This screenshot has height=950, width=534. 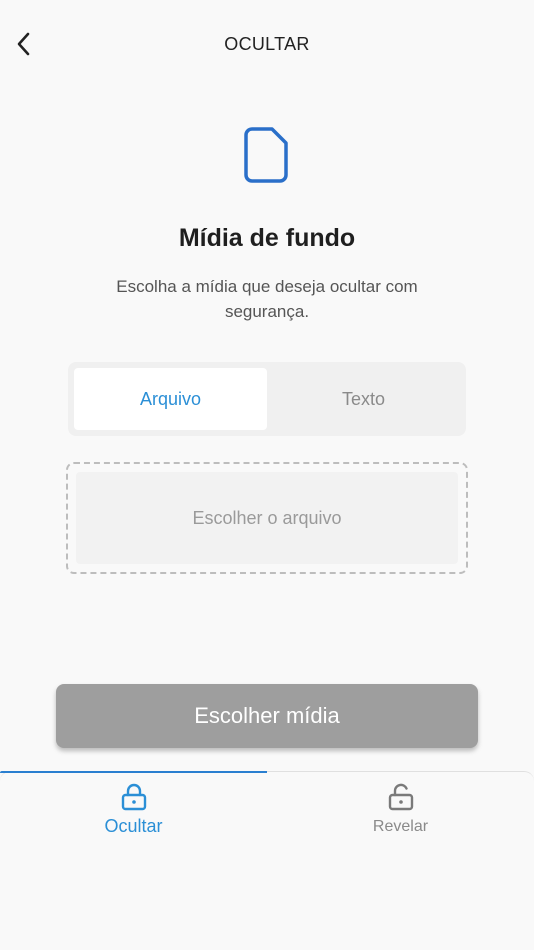 I want to click on app-header: OCULTAR, so click(x=267, y=45).